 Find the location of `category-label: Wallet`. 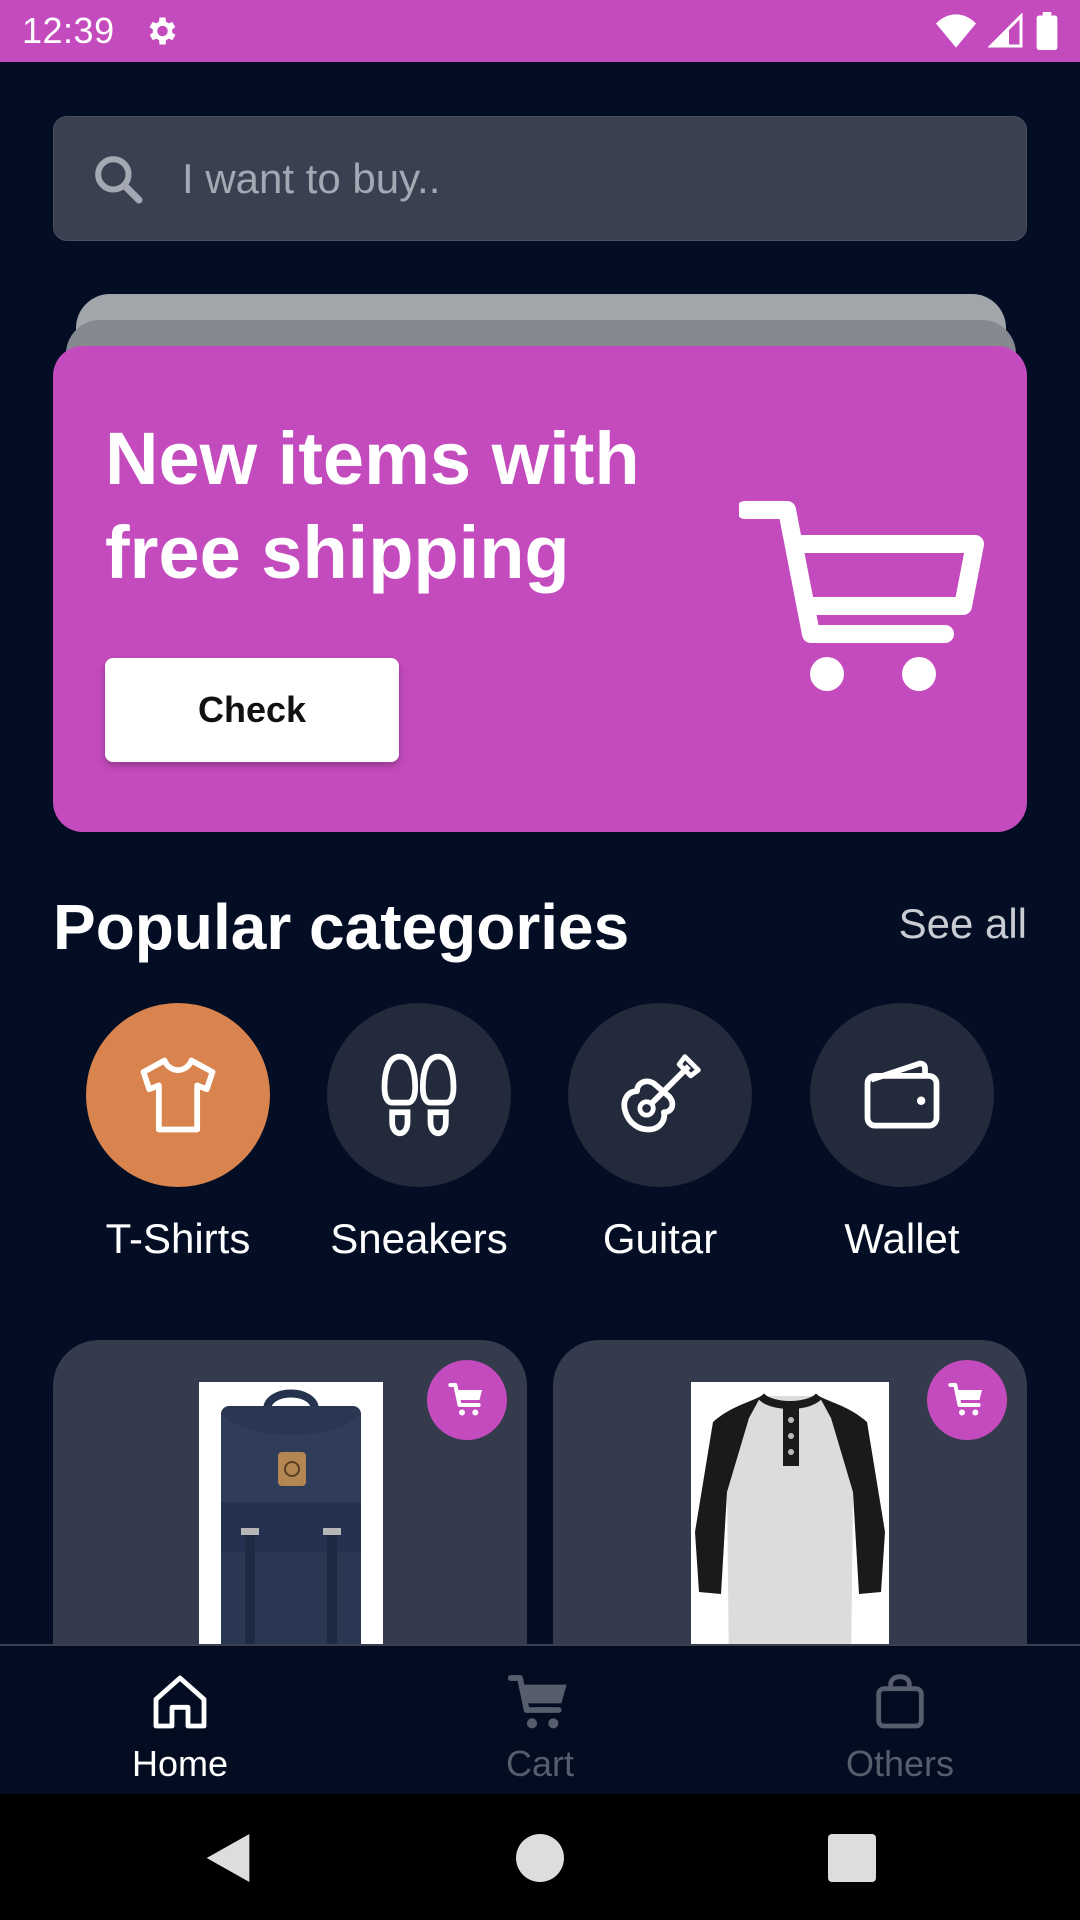

category-label: Wallet is located at coordinates (902, 1238).